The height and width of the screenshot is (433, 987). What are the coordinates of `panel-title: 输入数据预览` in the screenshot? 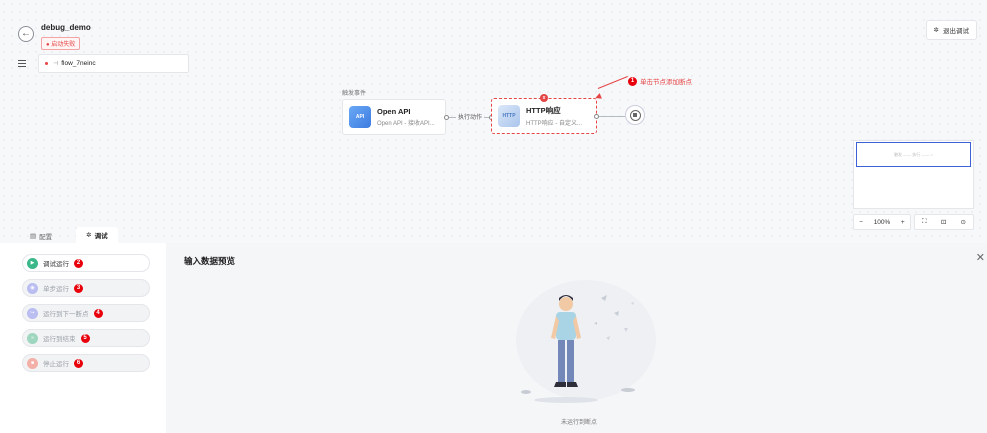 It's located at (210, 261).